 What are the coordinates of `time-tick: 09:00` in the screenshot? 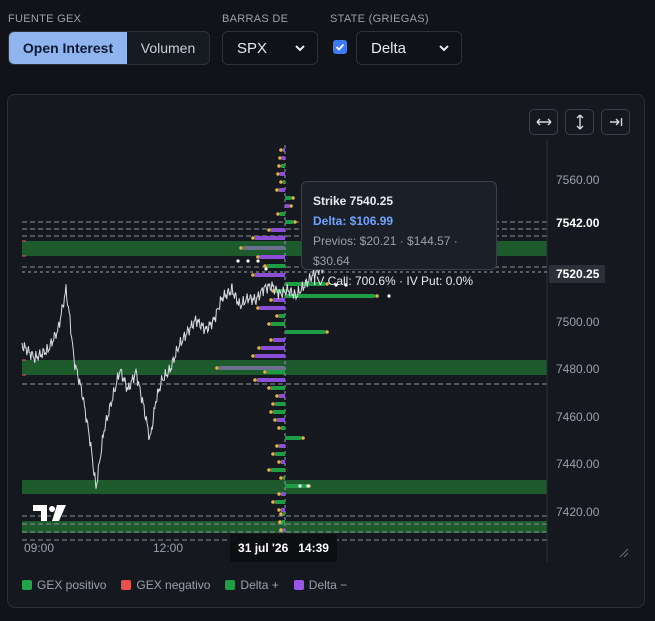 It's located at (39, 548).